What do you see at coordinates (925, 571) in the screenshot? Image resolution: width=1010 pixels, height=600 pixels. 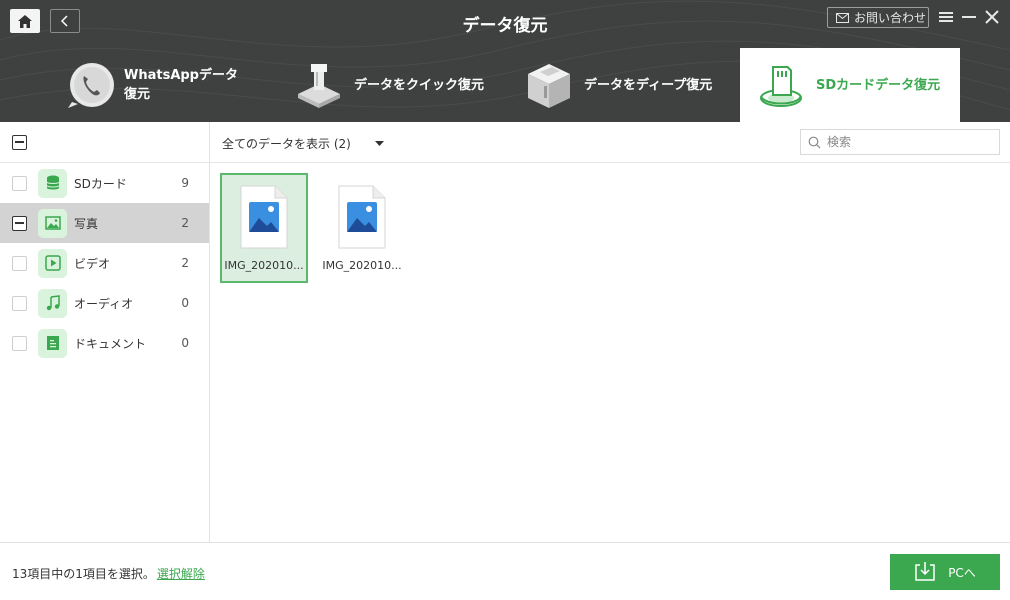 I see `download-to-pc-icon` at bounding box center [925, 571].